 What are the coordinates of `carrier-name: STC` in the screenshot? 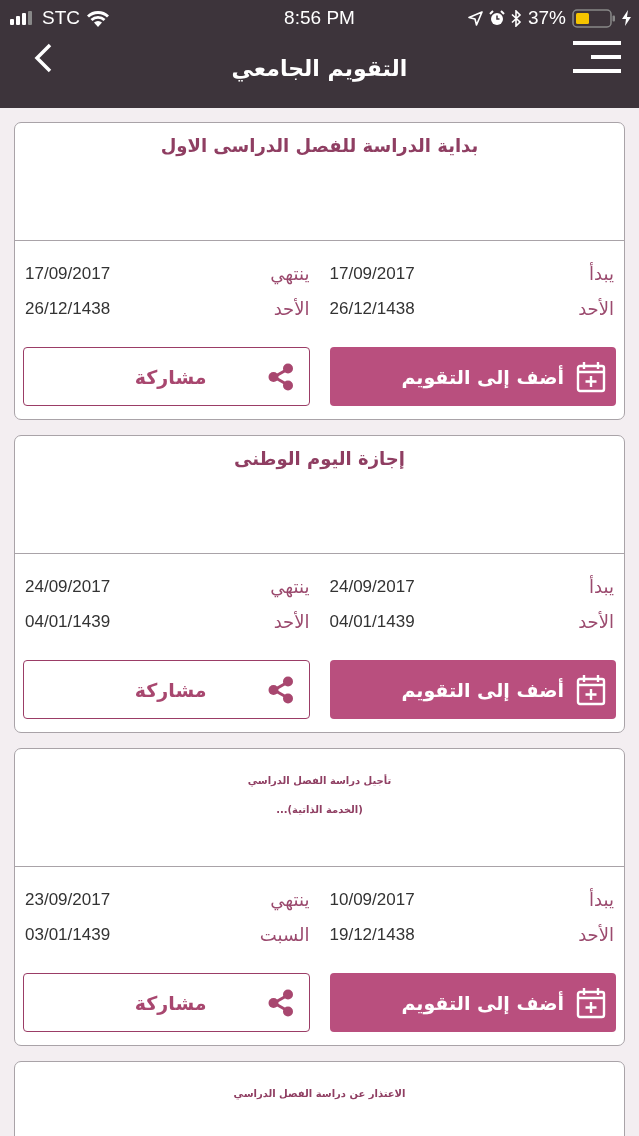 It's located at (61, 18).